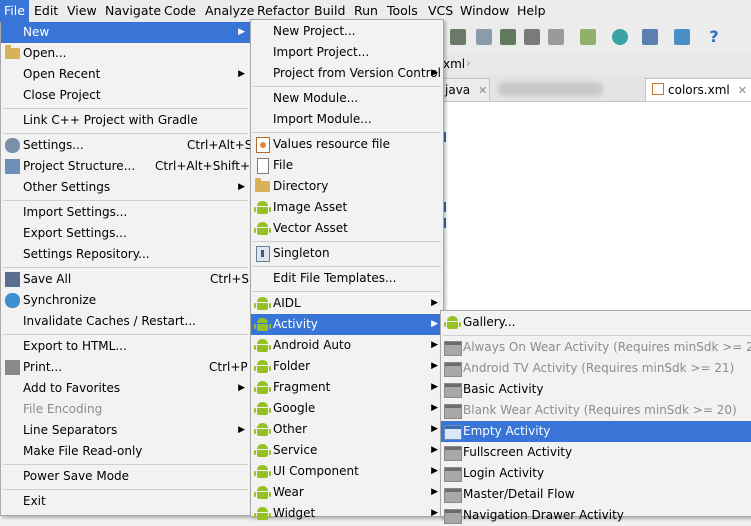 The width and height of the screenshot is (751, 526). Describe the element at coordinates (125, 187) in the screenshot. I see `file-menu-other-settings: Other Settings ▶` at that location.